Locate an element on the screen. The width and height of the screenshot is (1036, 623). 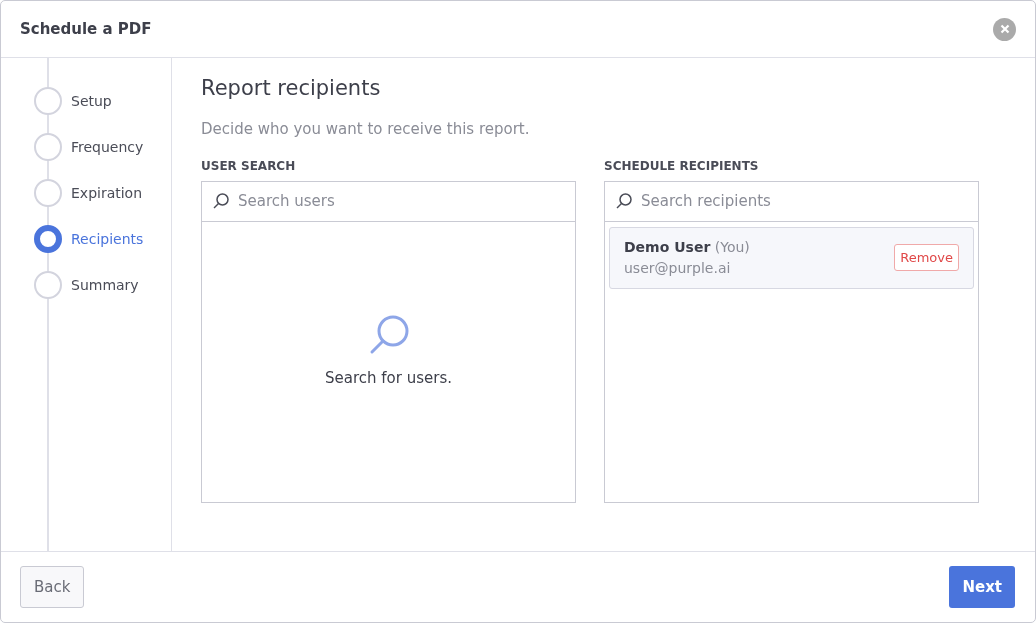
step-label: Frequency is located at coordinates (107, 147).